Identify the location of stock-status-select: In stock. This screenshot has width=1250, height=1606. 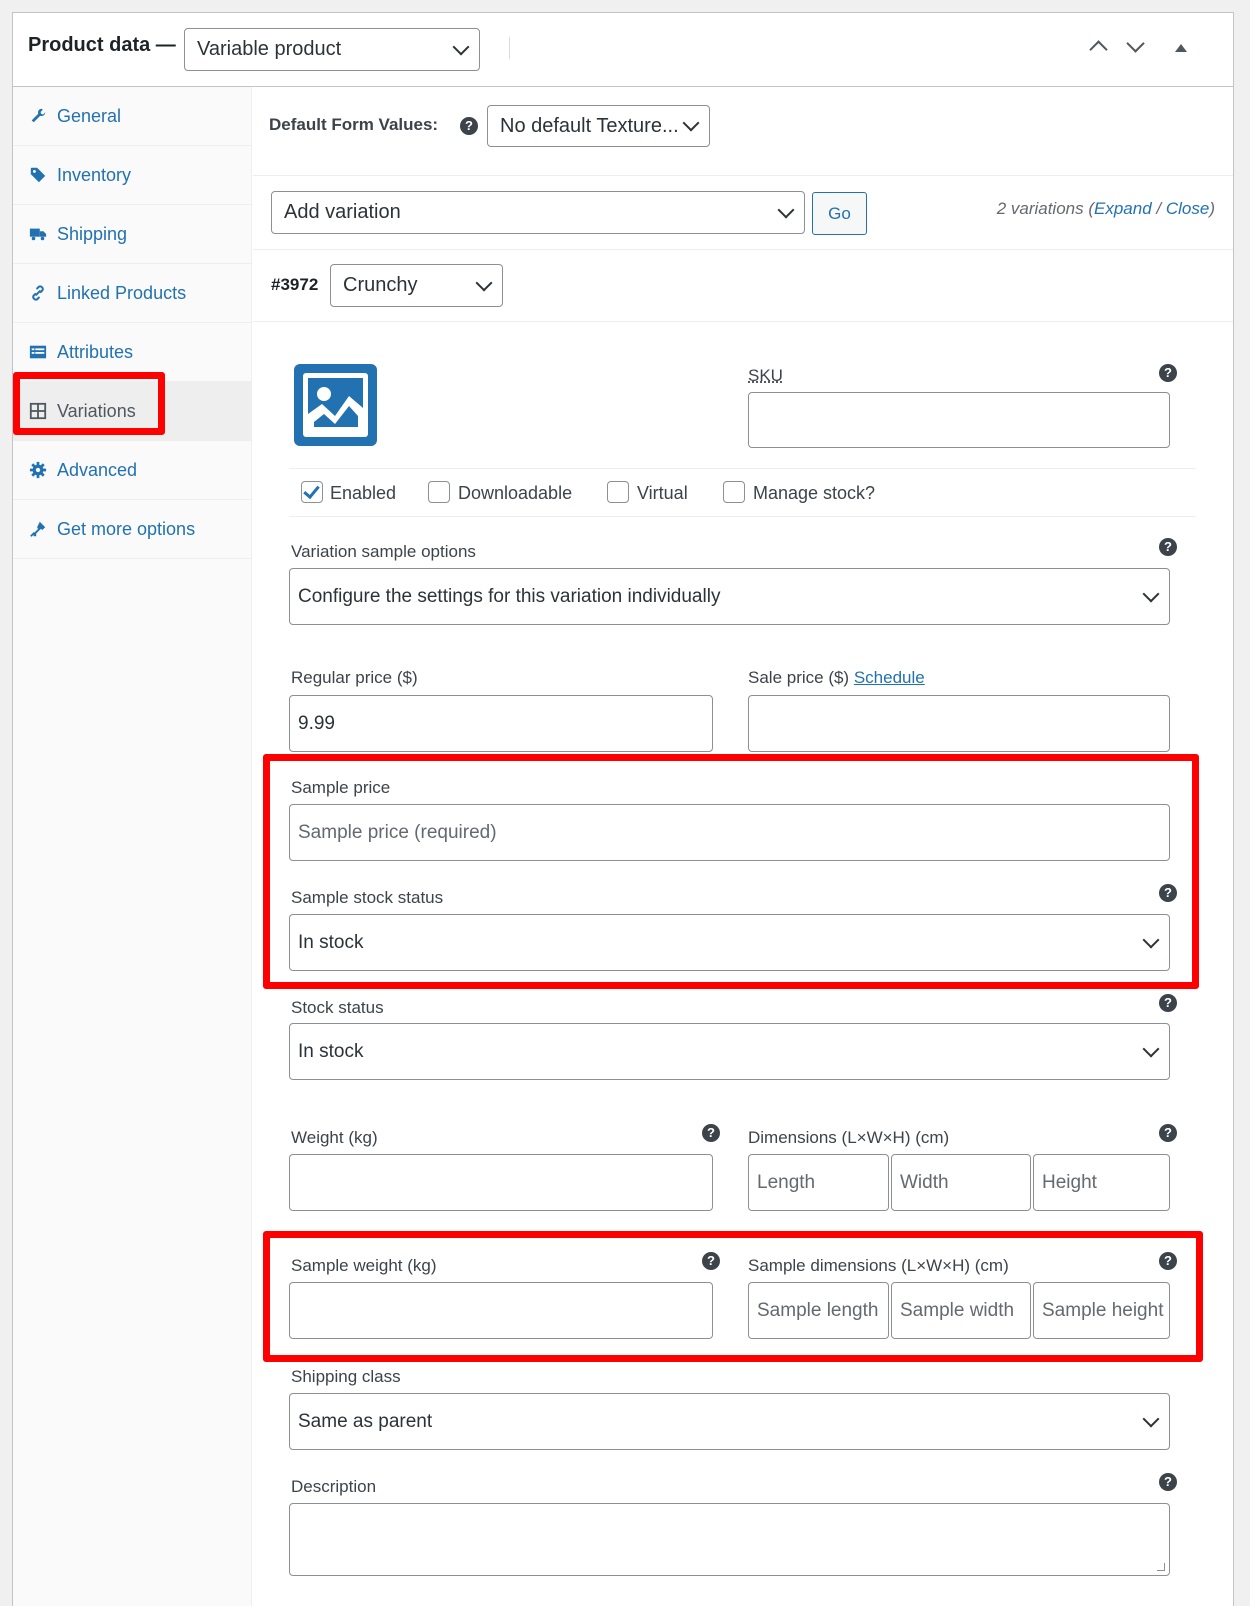
(729, 1051).